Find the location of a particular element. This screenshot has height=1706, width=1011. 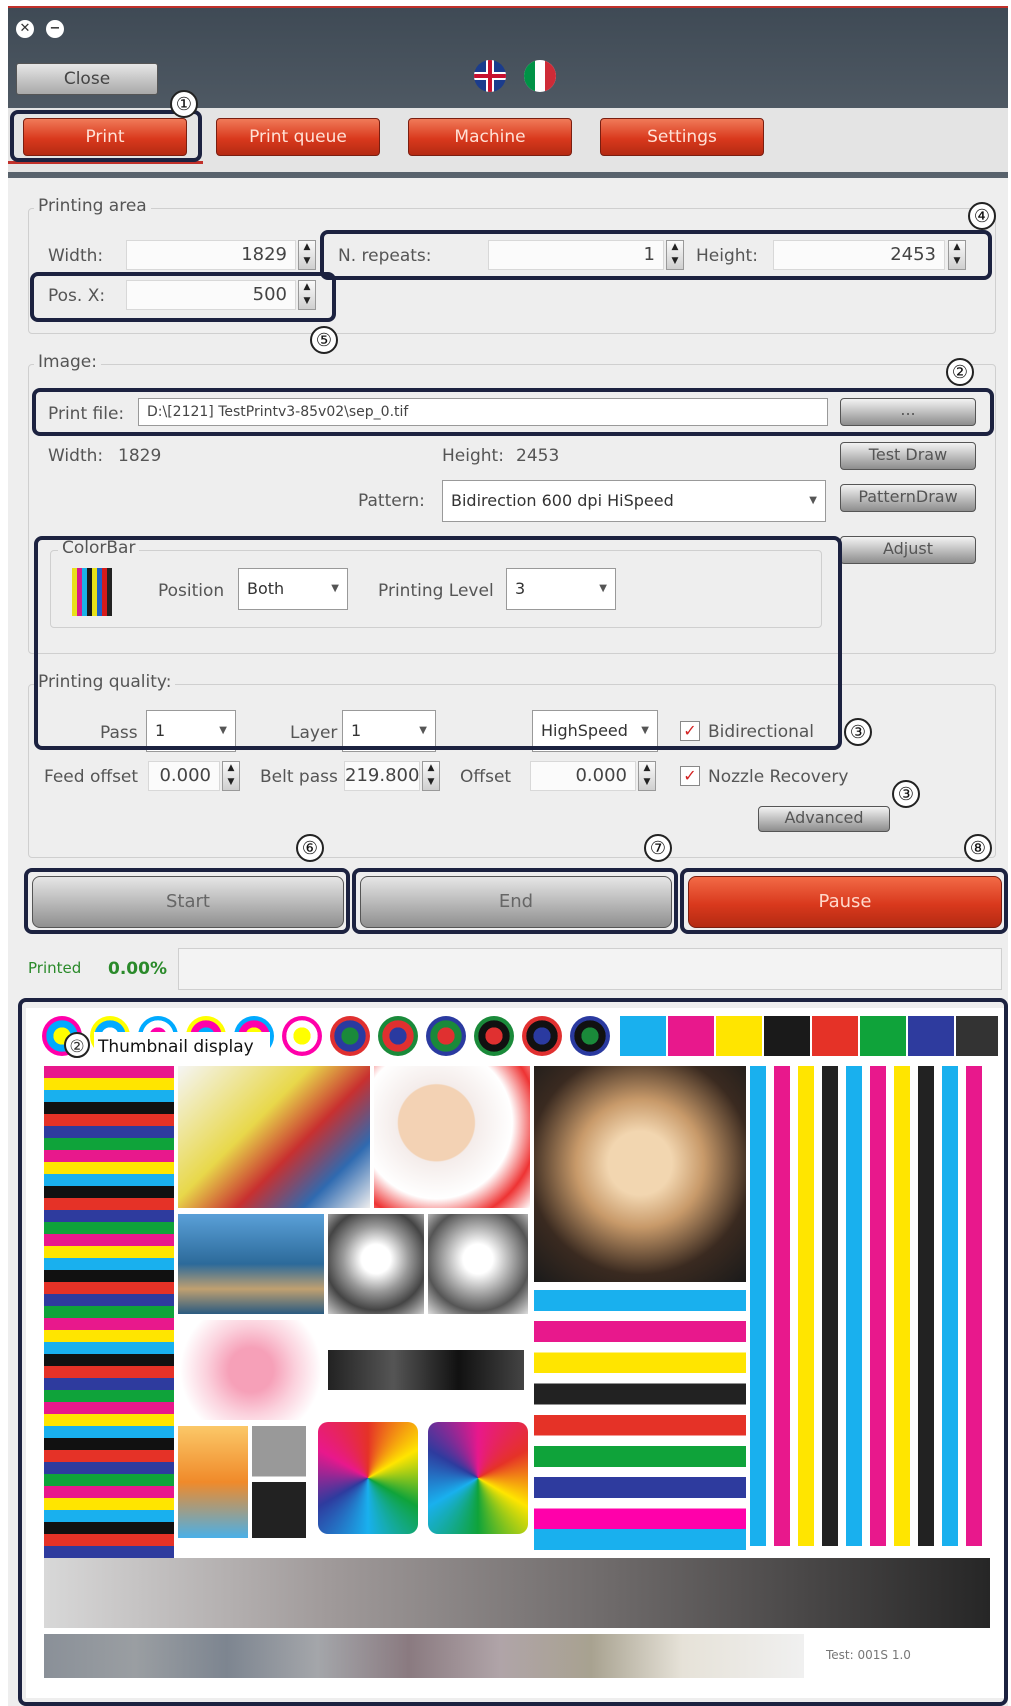

offset-field: 0.000 is located at coordinates (583, 776).